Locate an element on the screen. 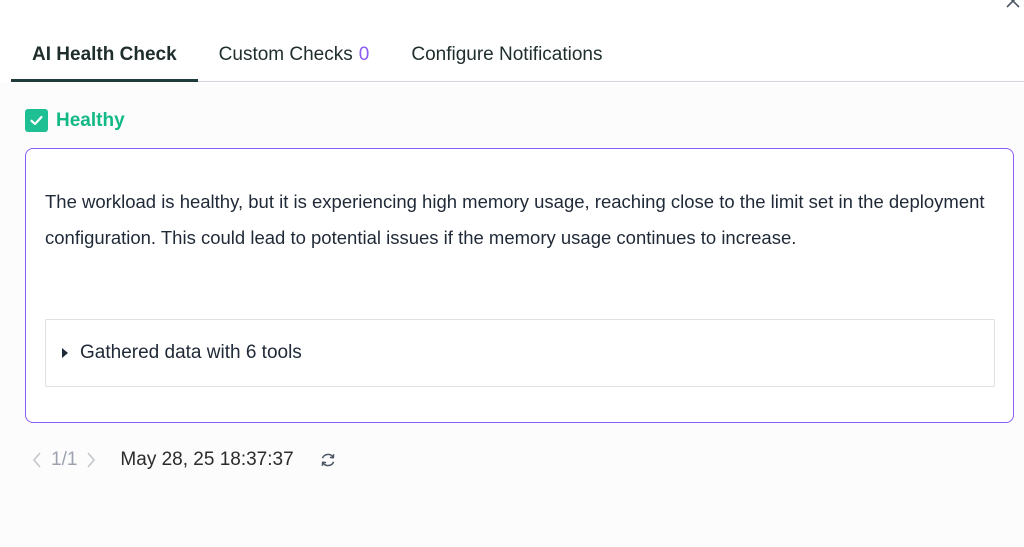 This screenshot has height=547, width=1024. result-pager: 1/1 May 28, 25 18:37:37 is located at coordinates (182, 460).